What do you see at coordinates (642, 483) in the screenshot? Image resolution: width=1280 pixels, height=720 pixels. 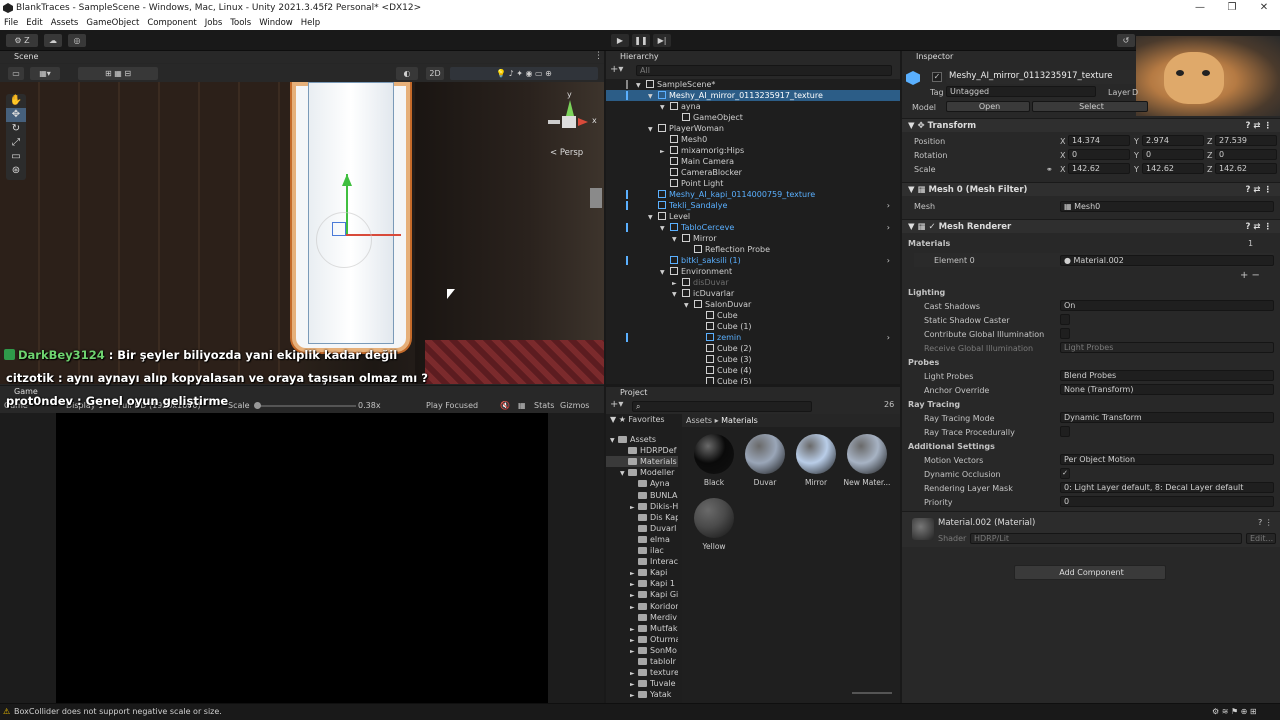 I see `project-folder-item: Ayna` at bounding box center [642, 483].